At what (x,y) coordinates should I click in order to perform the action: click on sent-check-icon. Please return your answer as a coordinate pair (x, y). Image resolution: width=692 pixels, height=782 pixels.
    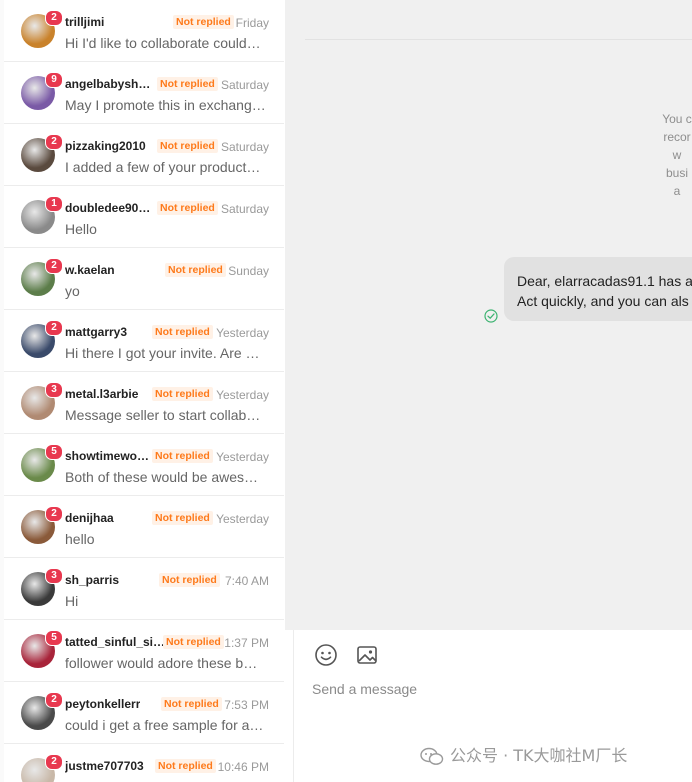
    Looking at the image, I should click on (491, 316).